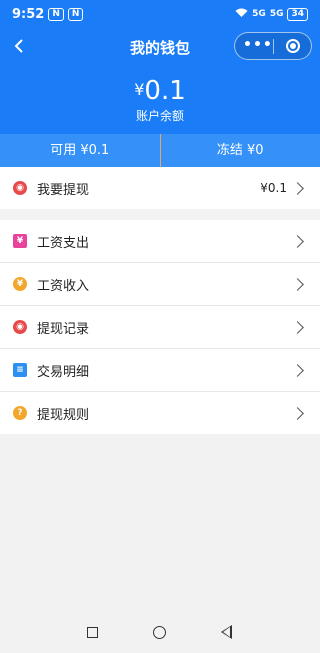 This screenshot has width=320, height=653. I want to click on system-navigation-bar, so click(160, 633).